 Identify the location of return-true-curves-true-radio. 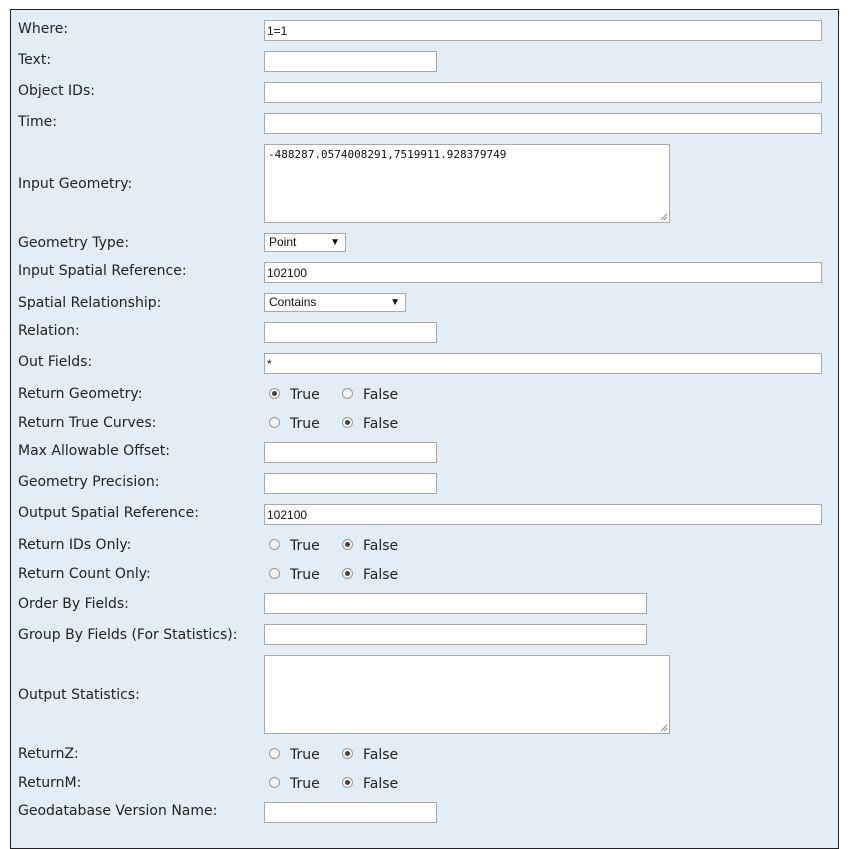
(274, 422).